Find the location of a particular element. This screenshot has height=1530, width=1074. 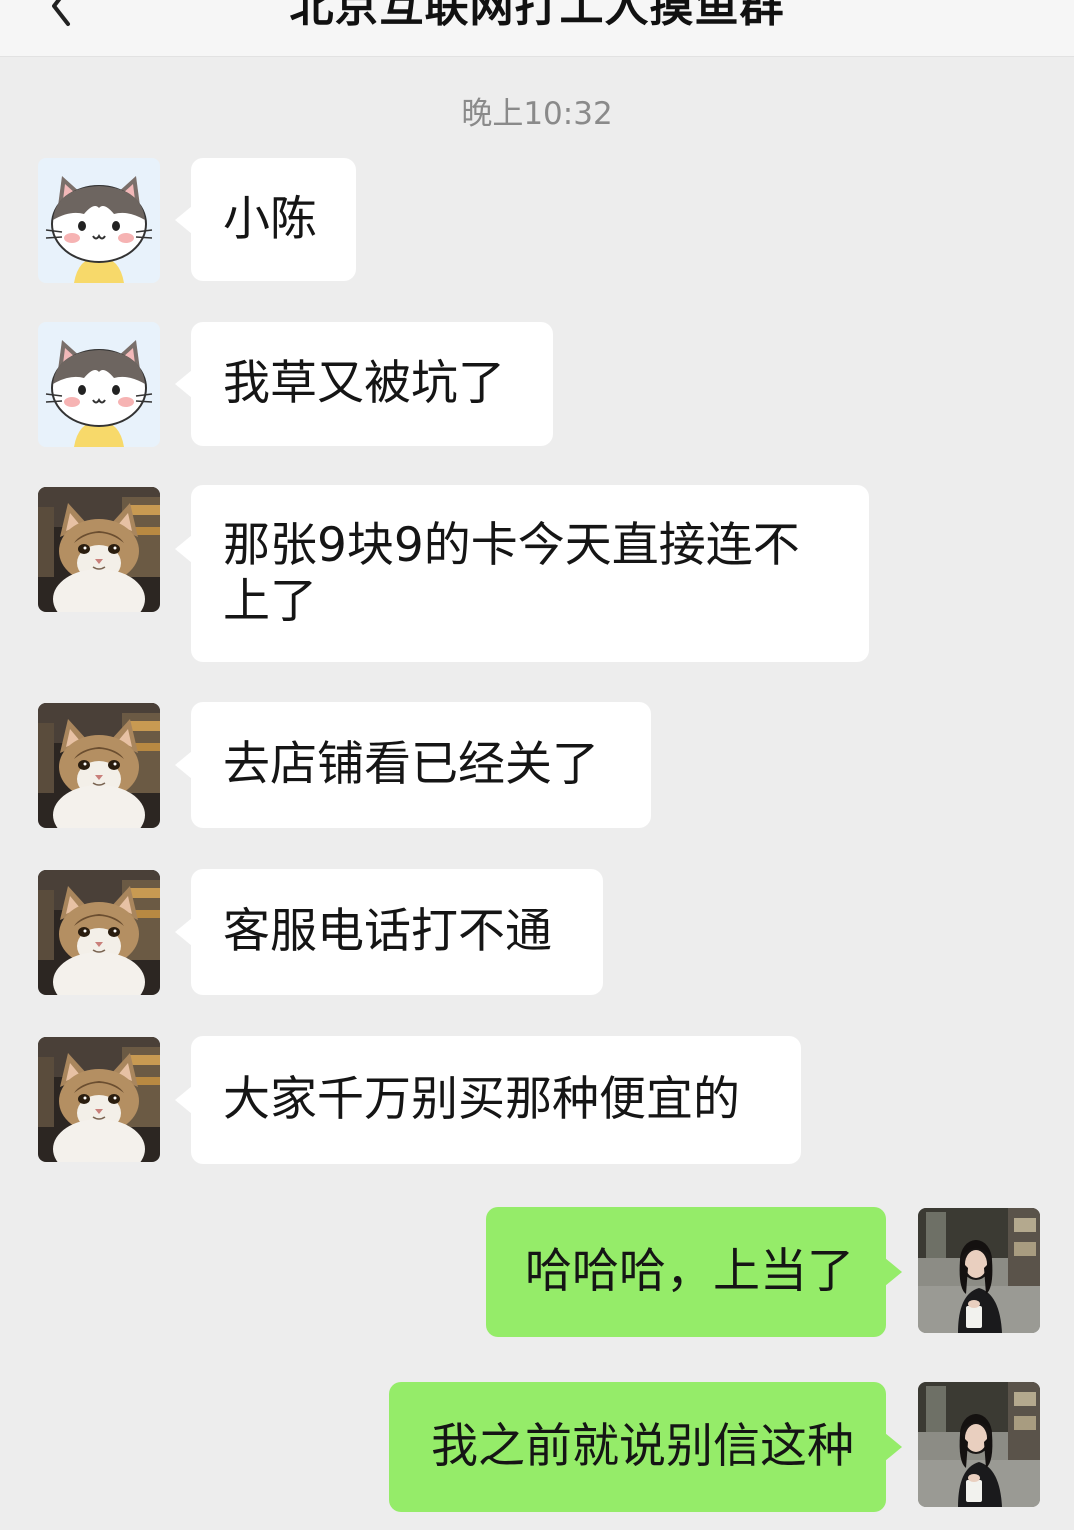

message-bubble-sent: 哈哈哈，上当了 is located at coordinates (694, 1272).